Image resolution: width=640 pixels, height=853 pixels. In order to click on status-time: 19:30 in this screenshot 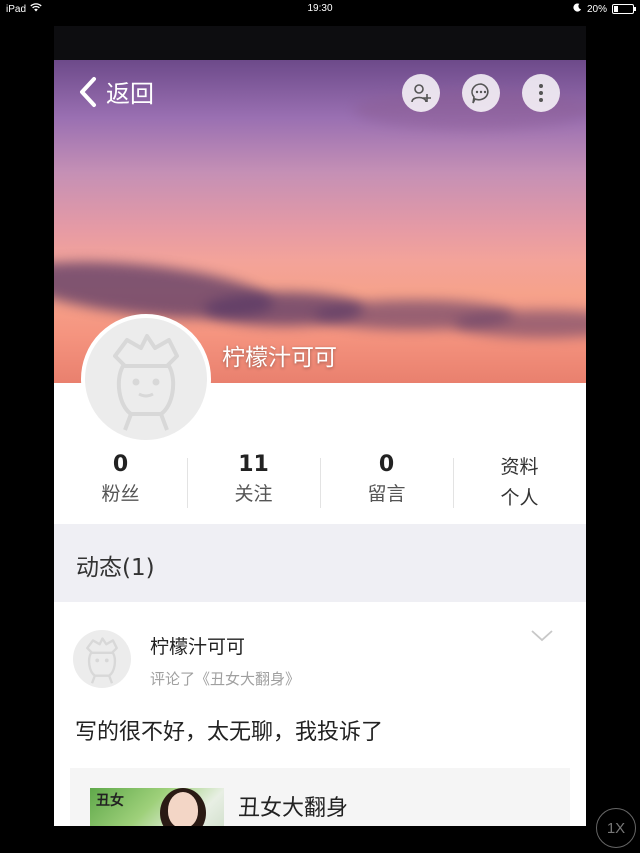, I will do `click(320, 8)`.